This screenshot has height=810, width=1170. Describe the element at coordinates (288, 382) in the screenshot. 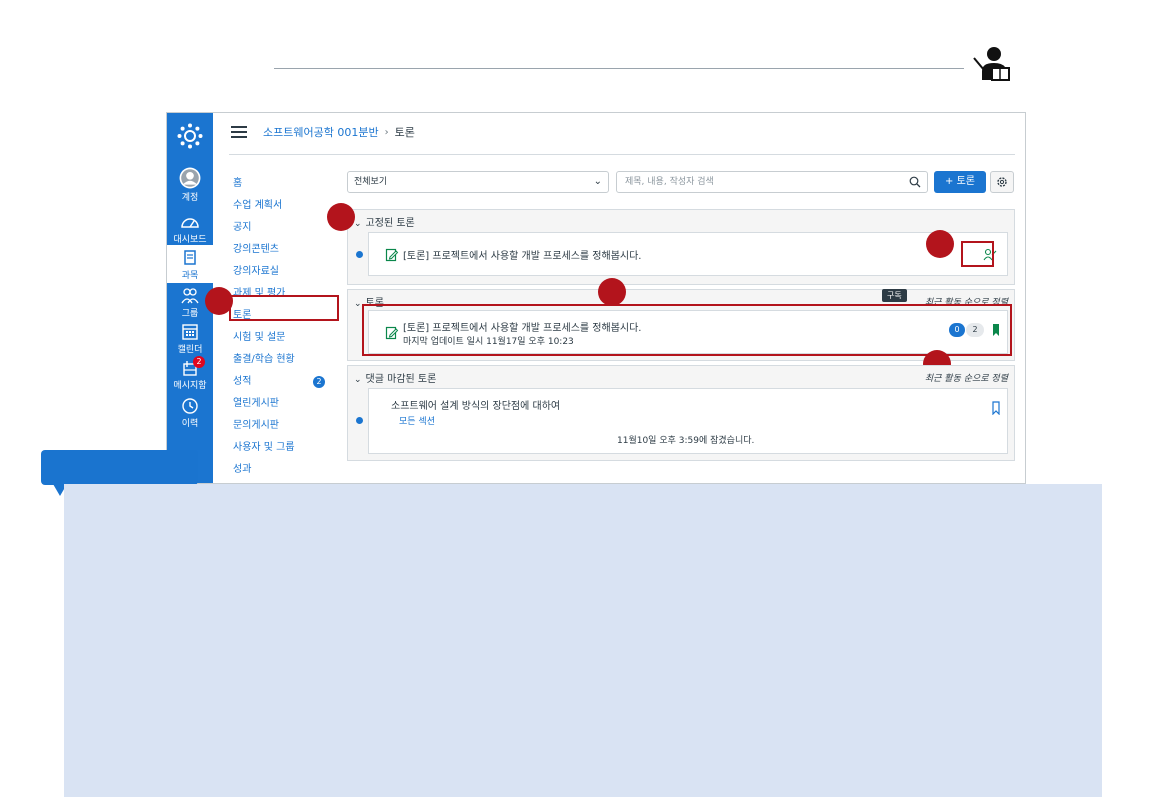

I see `course-nav-grades: 성적 2` at that location.